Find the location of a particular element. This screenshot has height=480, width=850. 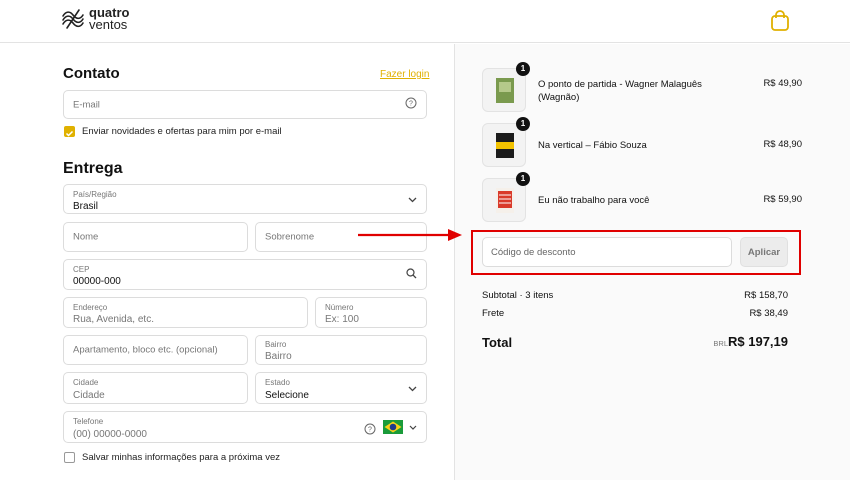

country-label: País/Região is located at coordinates (95, 194).